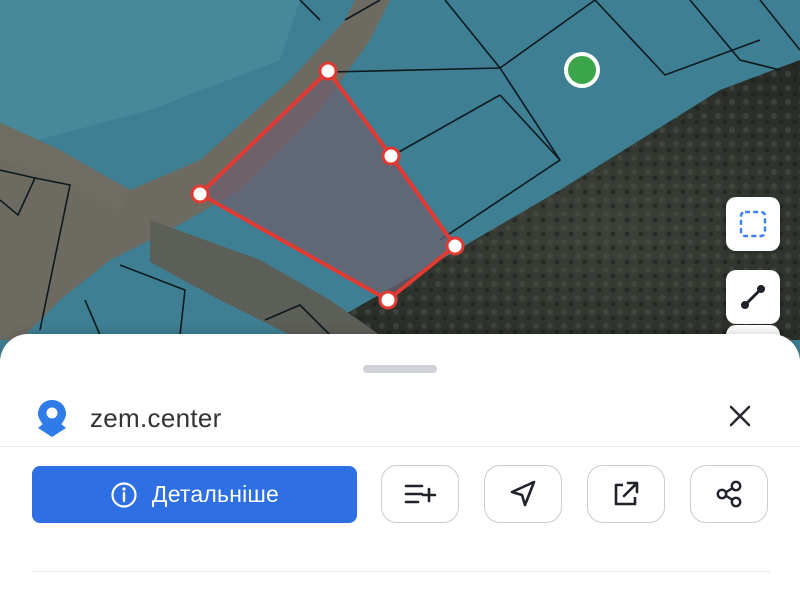 The image size is (800, 600). I want to click on add-to-list-button, so click(420, 494).